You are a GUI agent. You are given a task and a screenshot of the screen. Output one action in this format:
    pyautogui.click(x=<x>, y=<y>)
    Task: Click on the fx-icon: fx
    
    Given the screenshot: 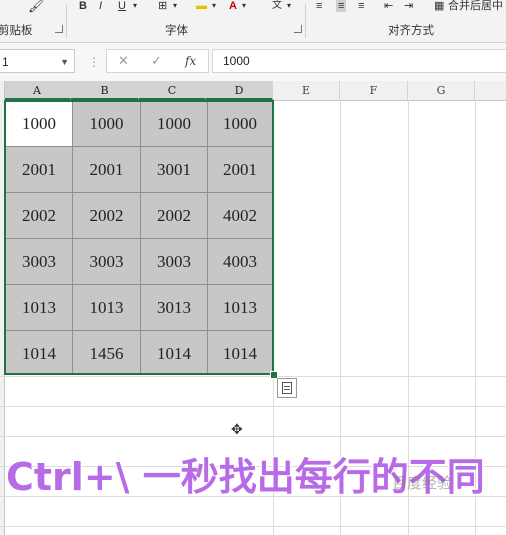 What is the action you would take?
    pyautogui.click(x=190, y=61)
    